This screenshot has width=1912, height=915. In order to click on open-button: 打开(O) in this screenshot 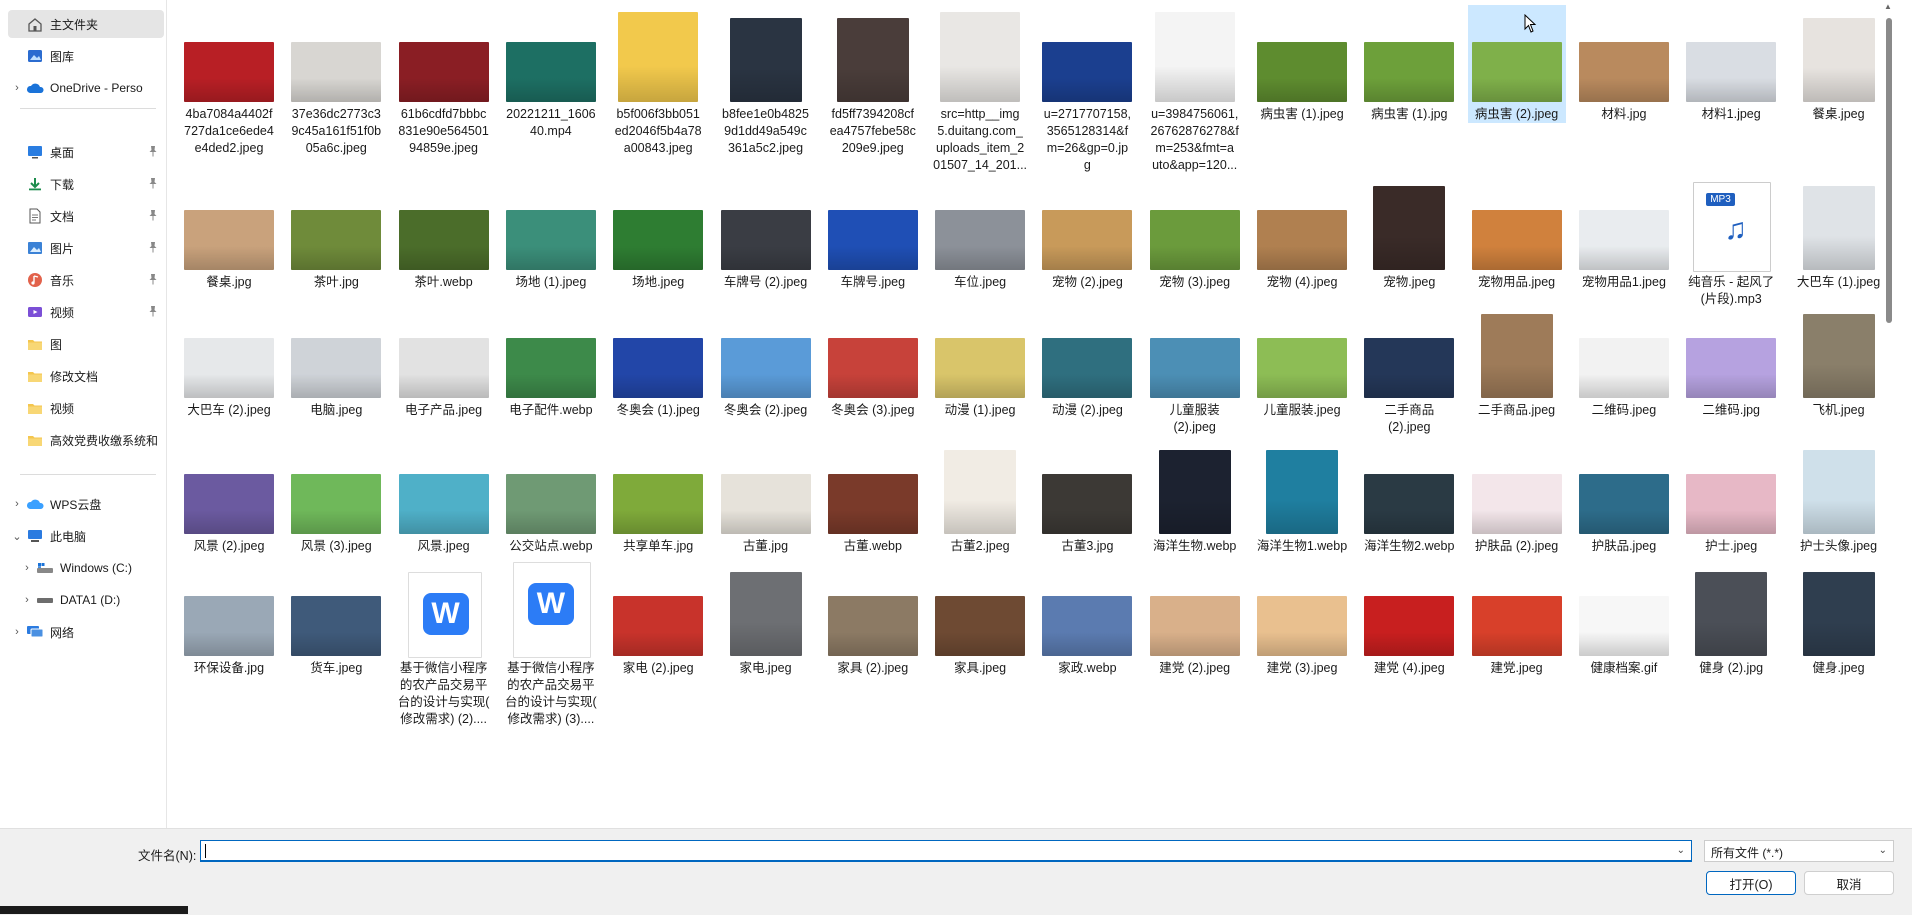, I will do `click(1751, 883)`.